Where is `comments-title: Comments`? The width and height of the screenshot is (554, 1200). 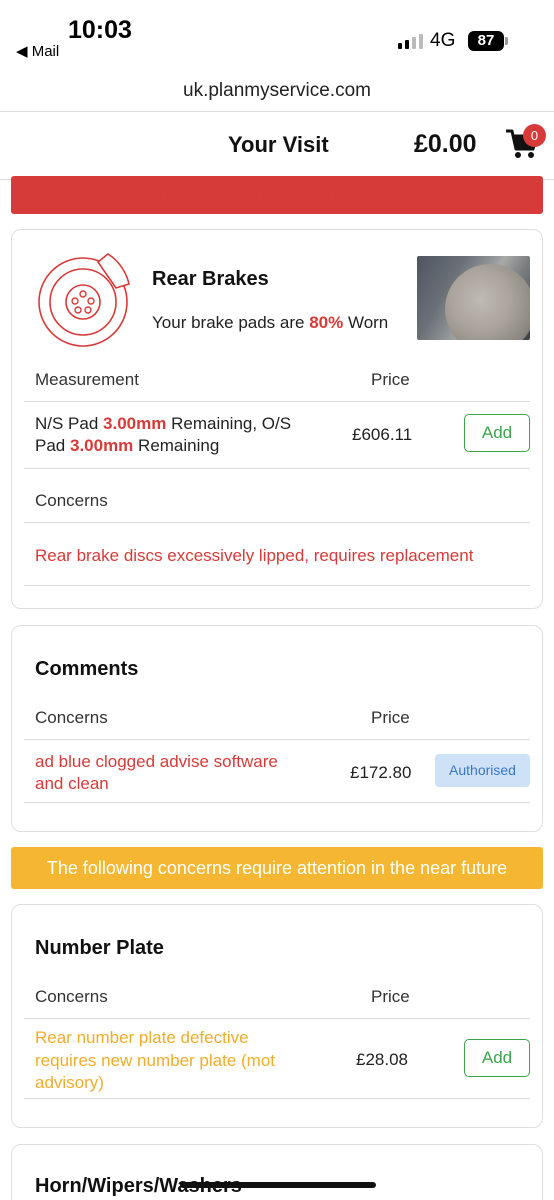 comments-title: Comments is located at coordinates (87, 669).